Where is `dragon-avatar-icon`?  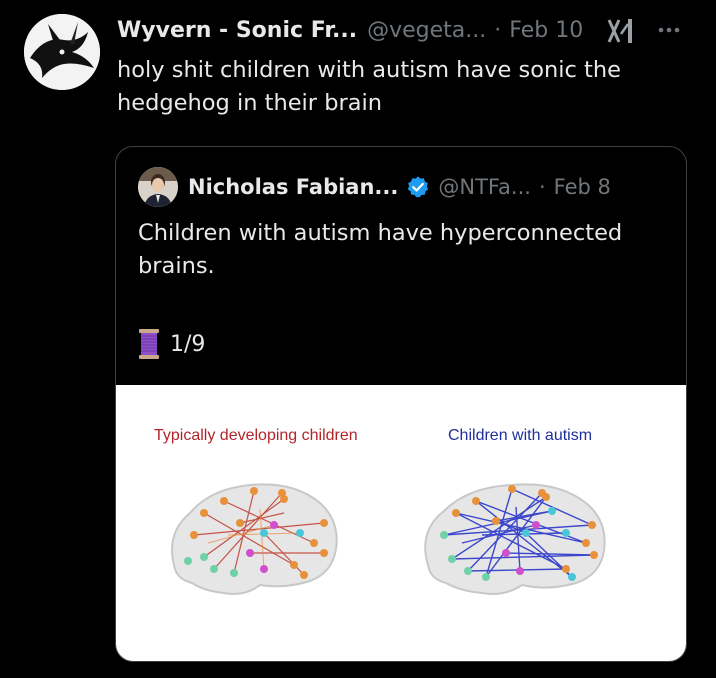 dragon-avatar-icon is located at coordinates (62, 52).